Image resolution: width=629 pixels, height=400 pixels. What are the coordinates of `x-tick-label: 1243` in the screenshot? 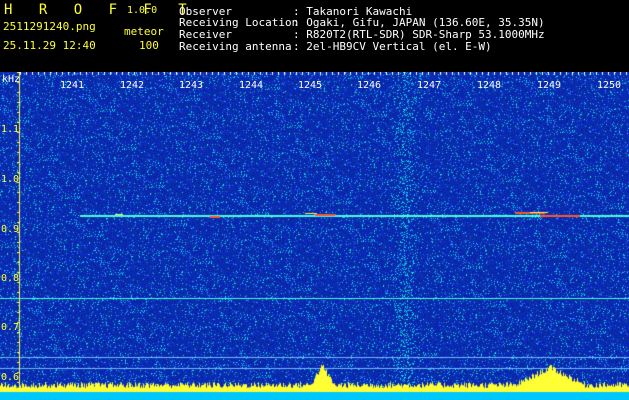 It's located at (191, 85).